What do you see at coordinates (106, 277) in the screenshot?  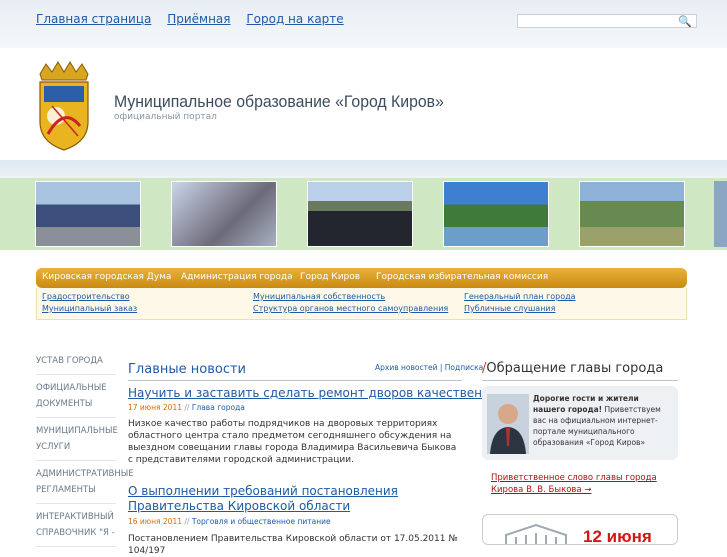 I see `menu-item-duma: Кировская городская Дума` at bounding box center [106, 277].